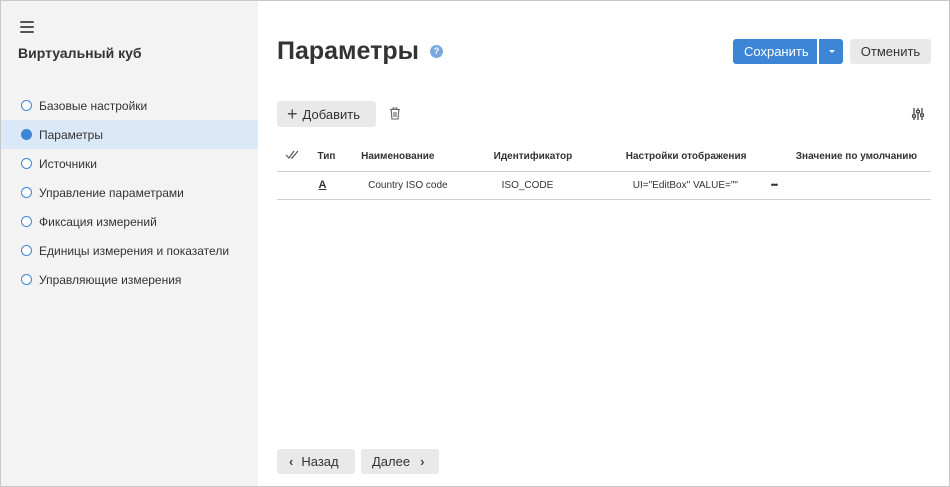 The width and height of the screenshot is (950, 487). What do you see at coordinates (98, 221) in the screenshot?
I see `sidebar-item-label: Фиксация измерений` at bounding box center [98, 221].